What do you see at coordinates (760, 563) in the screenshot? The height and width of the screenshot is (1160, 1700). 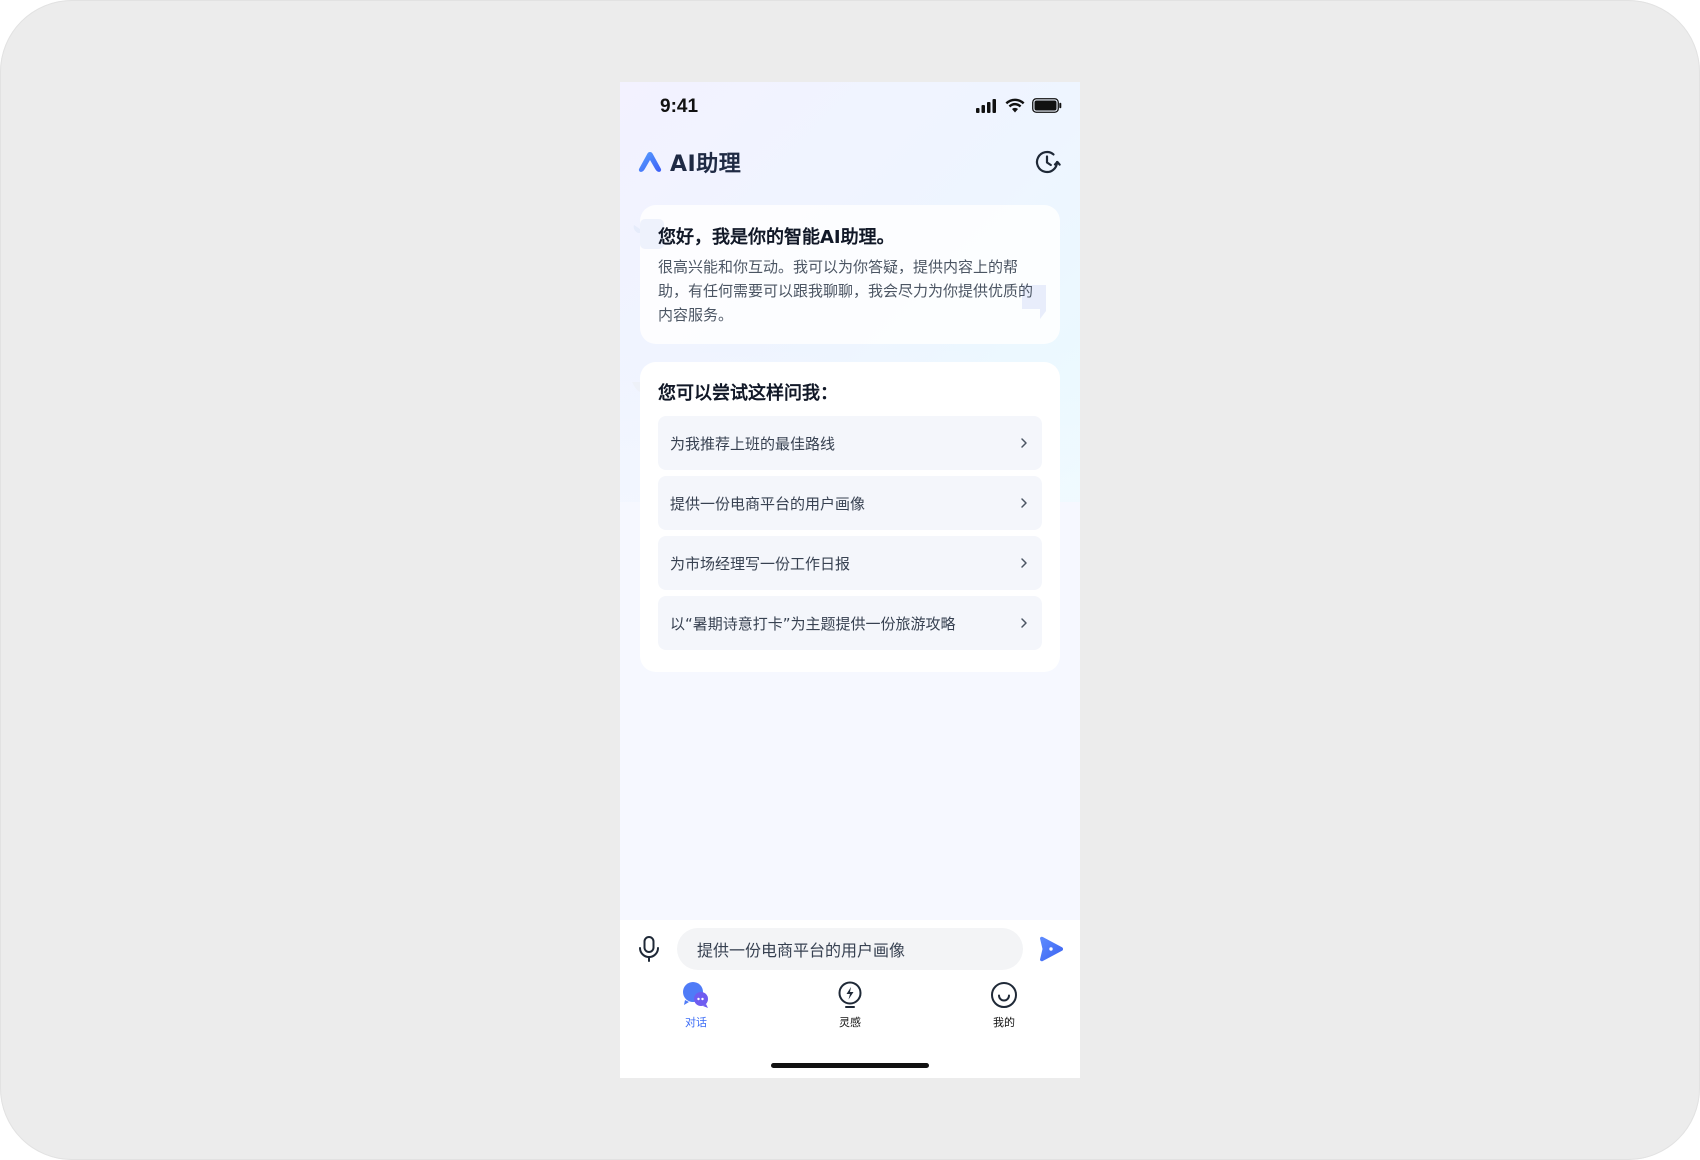 I see `suggestion-label: 为市场经理写一份工作日报` at bounding box center [760, 563].